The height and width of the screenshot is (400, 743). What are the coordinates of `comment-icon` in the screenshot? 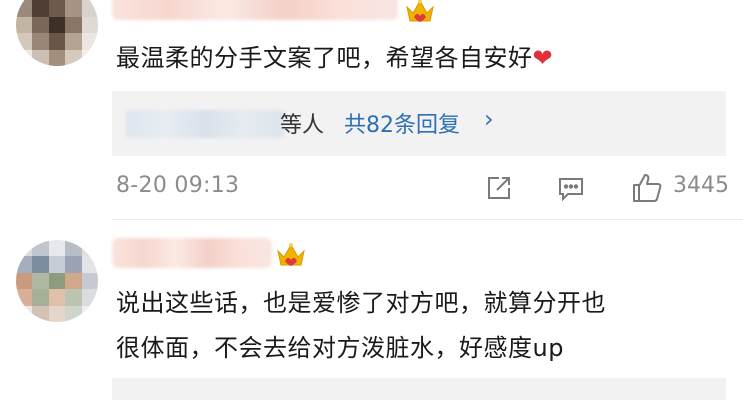 It's located at (571, 188).